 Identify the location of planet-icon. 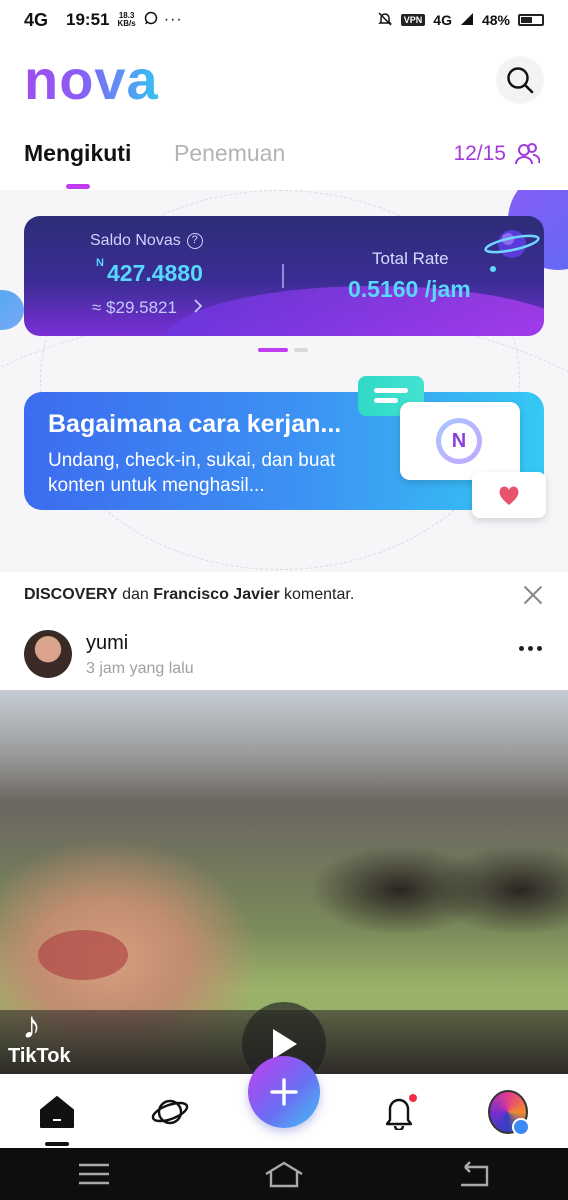
(170, 1112).